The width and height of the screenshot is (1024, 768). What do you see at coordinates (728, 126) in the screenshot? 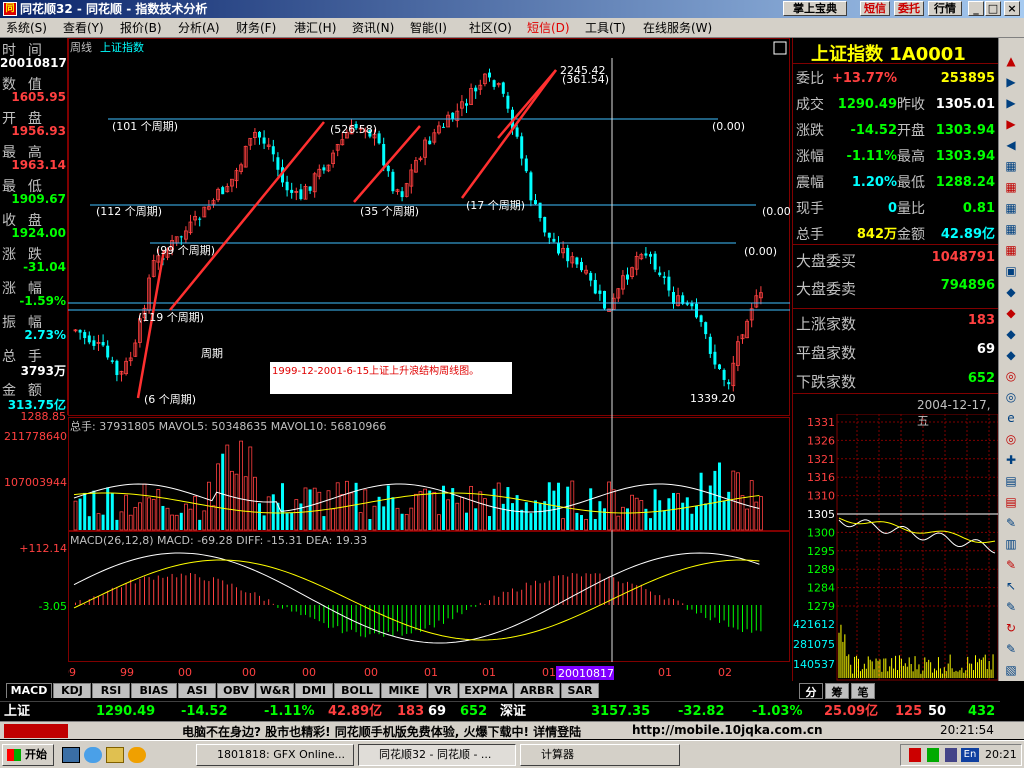
I see `cycle-annotation: (0.00)` at bounding box center [728, 126].